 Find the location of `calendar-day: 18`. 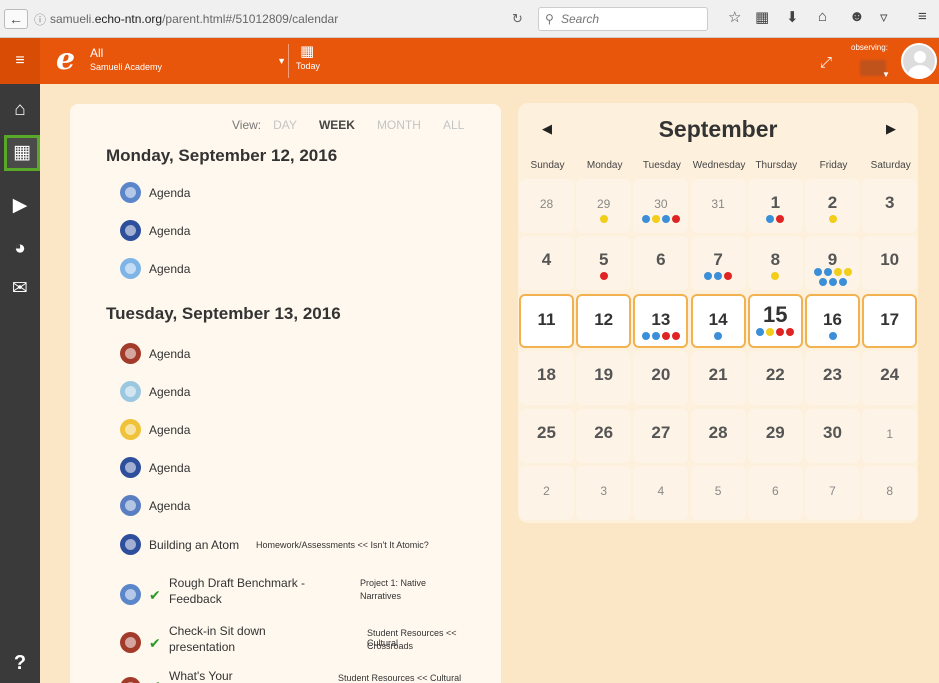

calendar-day: 18 is located at coordinates (546, 378).